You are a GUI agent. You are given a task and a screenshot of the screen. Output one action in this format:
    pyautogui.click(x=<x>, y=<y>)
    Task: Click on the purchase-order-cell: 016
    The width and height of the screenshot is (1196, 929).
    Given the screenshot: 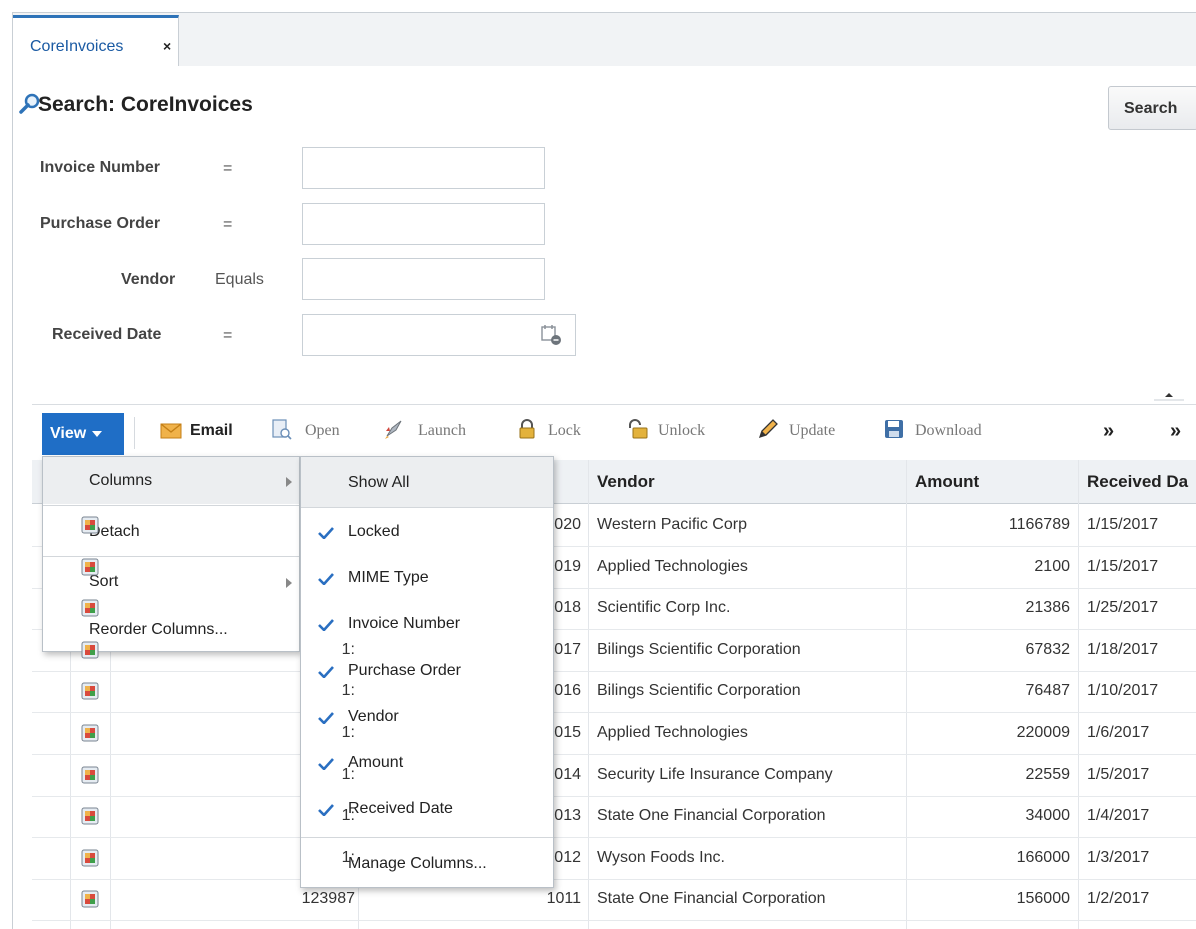 What is the action you would take?
    pyautogui.click(x=567, y=690)
    